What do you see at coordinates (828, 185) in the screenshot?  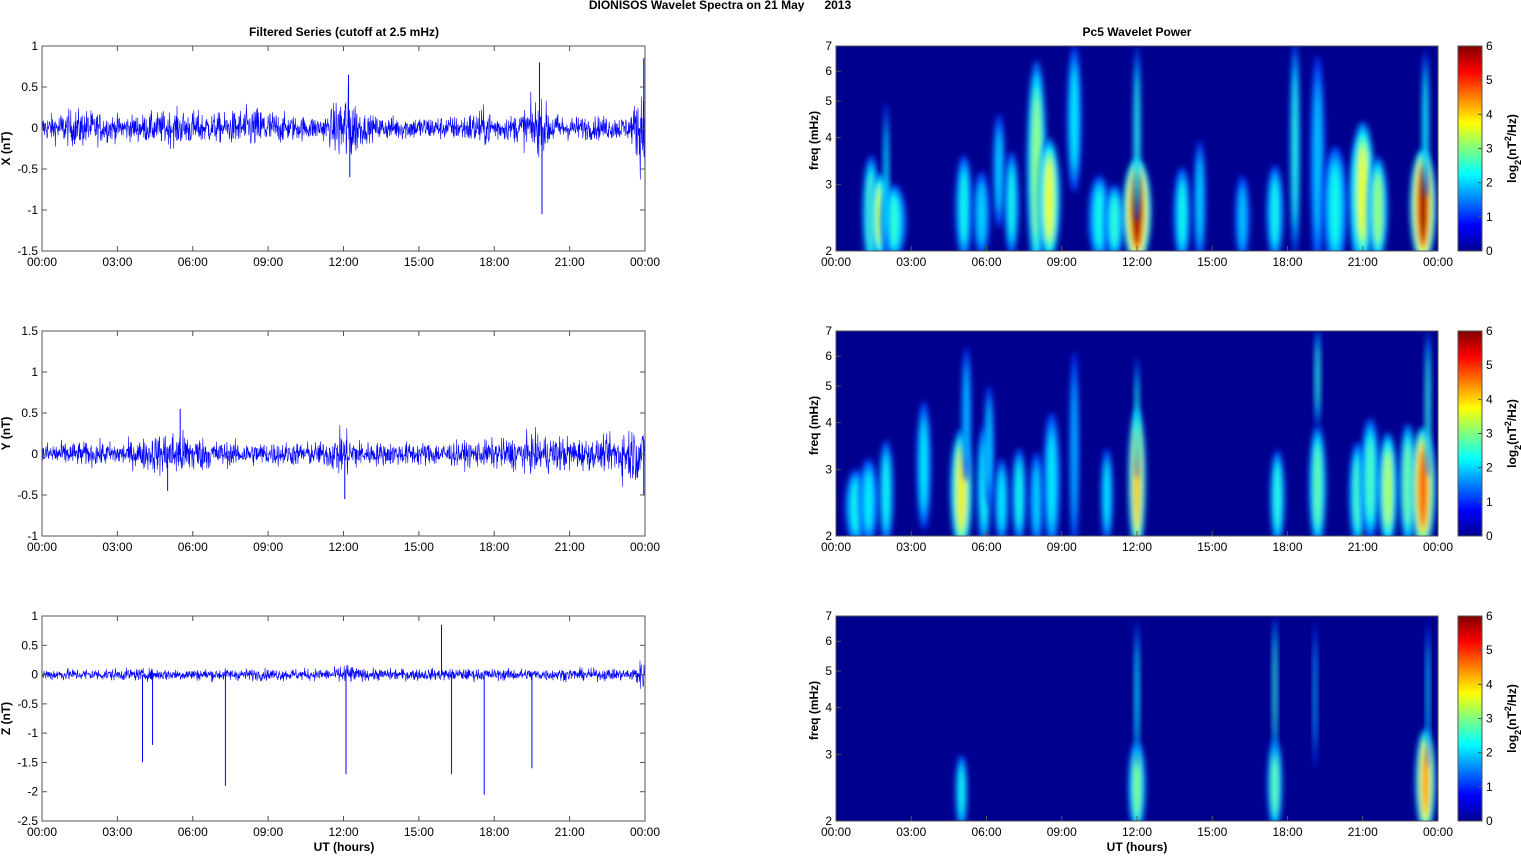 I see `freq-tick-label: 3` at bounding box center [828, 185].